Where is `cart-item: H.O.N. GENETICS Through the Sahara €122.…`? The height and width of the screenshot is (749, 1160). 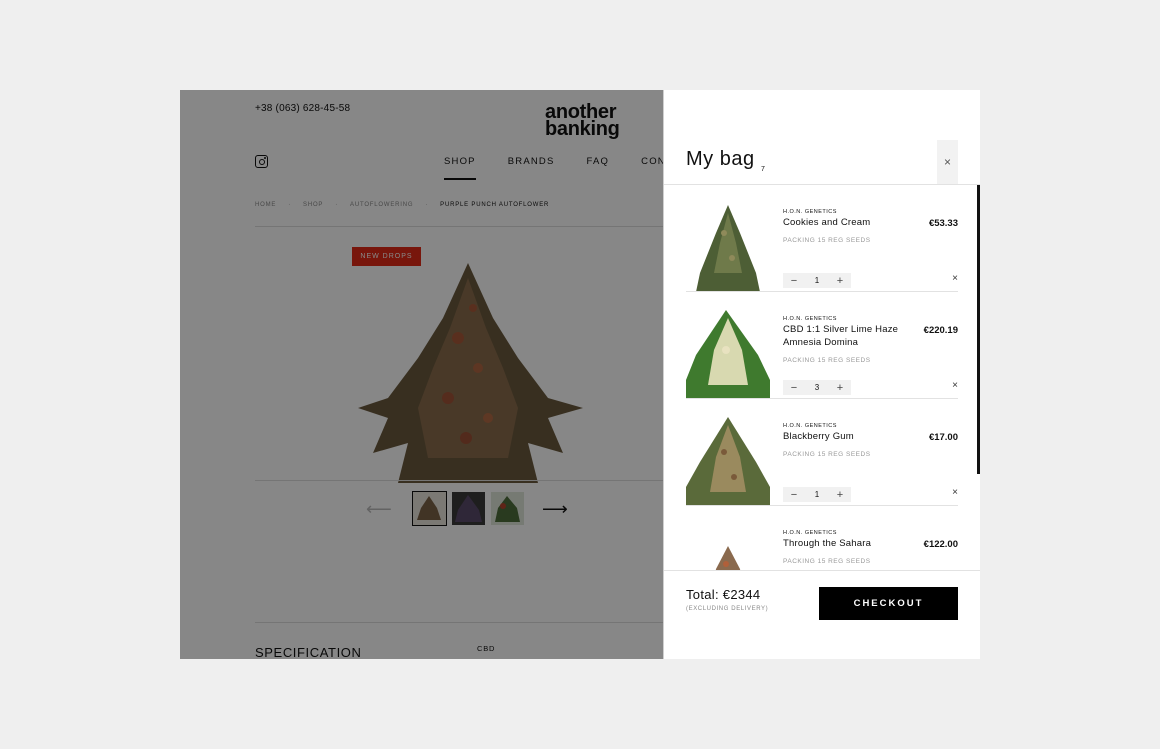 cart-item: H.O.N. GENETICS Through the Sahara €122.… is located at coordinates (822, 538).